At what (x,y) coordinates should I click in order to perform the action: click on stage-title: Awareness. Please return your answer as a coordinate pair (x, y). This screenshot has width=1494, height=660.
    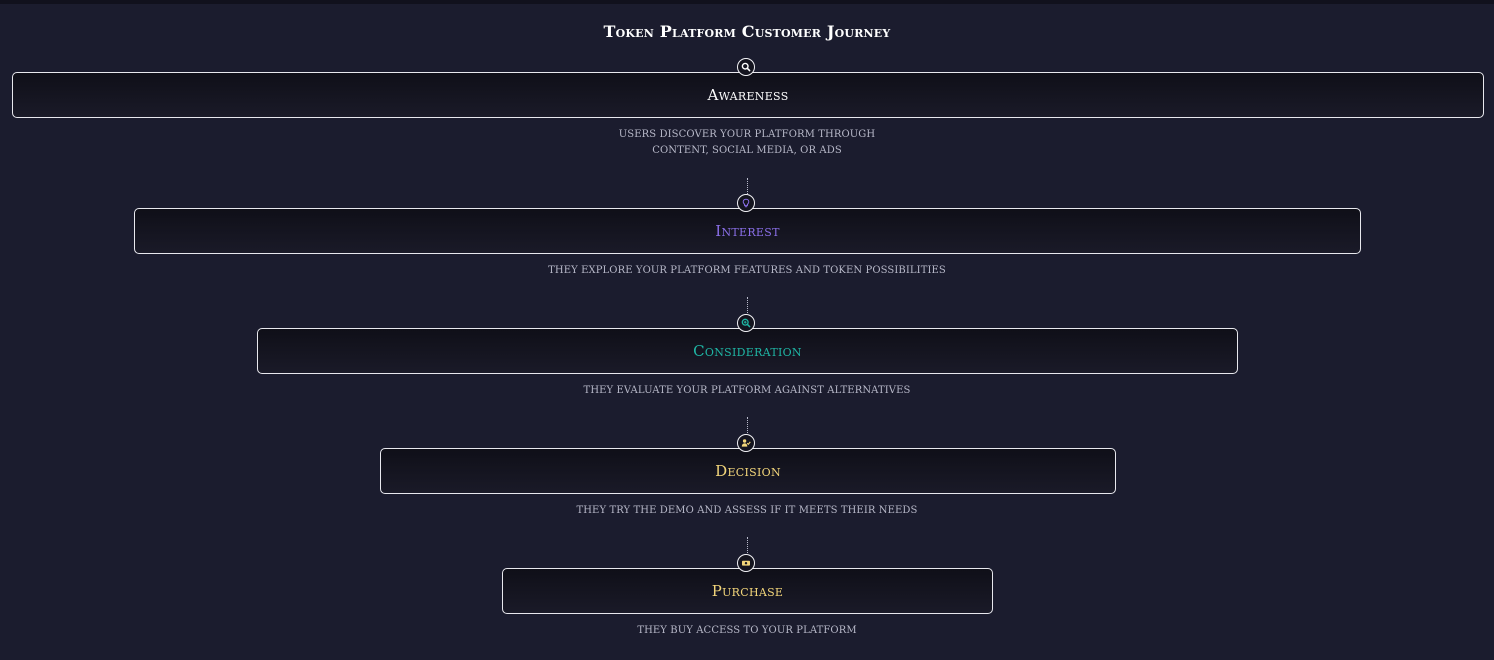
    Looking at the image, I should click on (748, 95).